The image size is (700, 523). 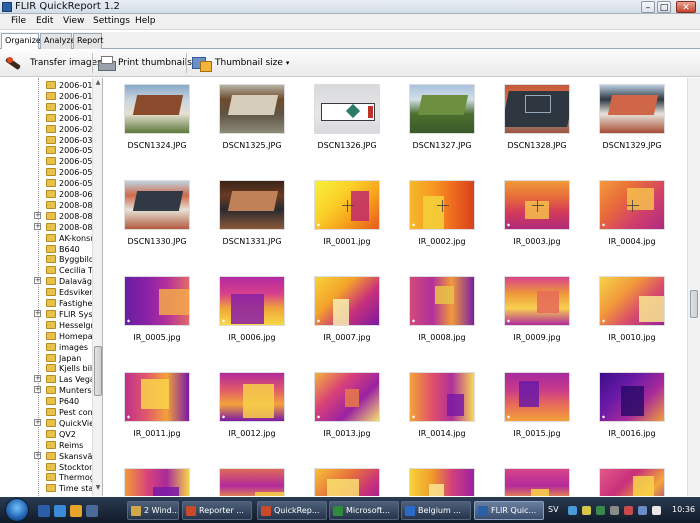 What do you see at coordinates (46, 412) in the screenshot?
I see `tree-item: Pest cont` at bounding box center [46, 412].